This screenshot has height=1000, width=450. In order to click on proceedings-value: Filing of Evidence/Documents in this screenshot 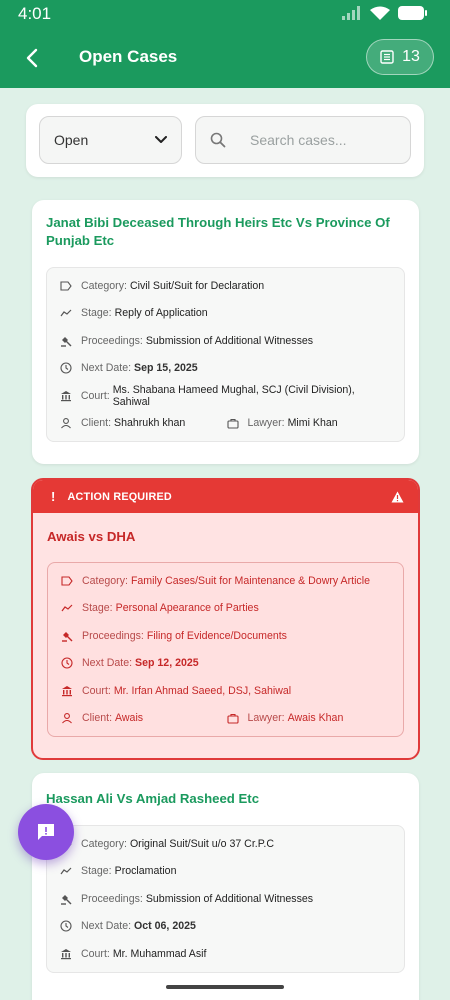, I will do `click(216, 635)`.